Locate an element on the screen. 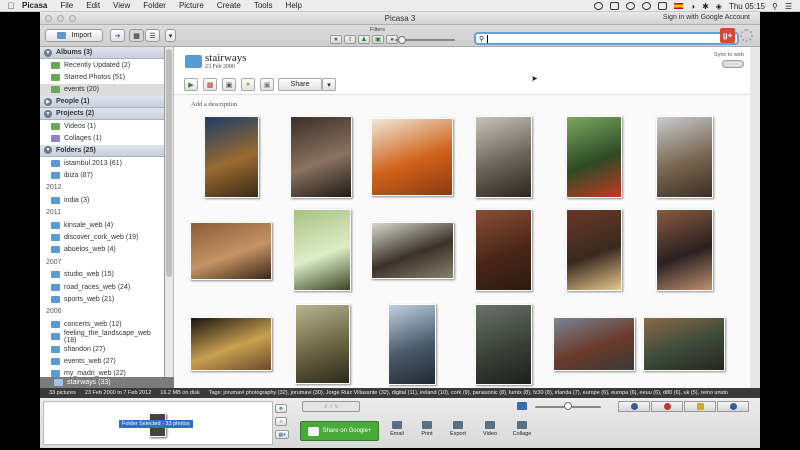  upload-tools: ↺ ⇧ ↻ is located at coordinates (331, 406).